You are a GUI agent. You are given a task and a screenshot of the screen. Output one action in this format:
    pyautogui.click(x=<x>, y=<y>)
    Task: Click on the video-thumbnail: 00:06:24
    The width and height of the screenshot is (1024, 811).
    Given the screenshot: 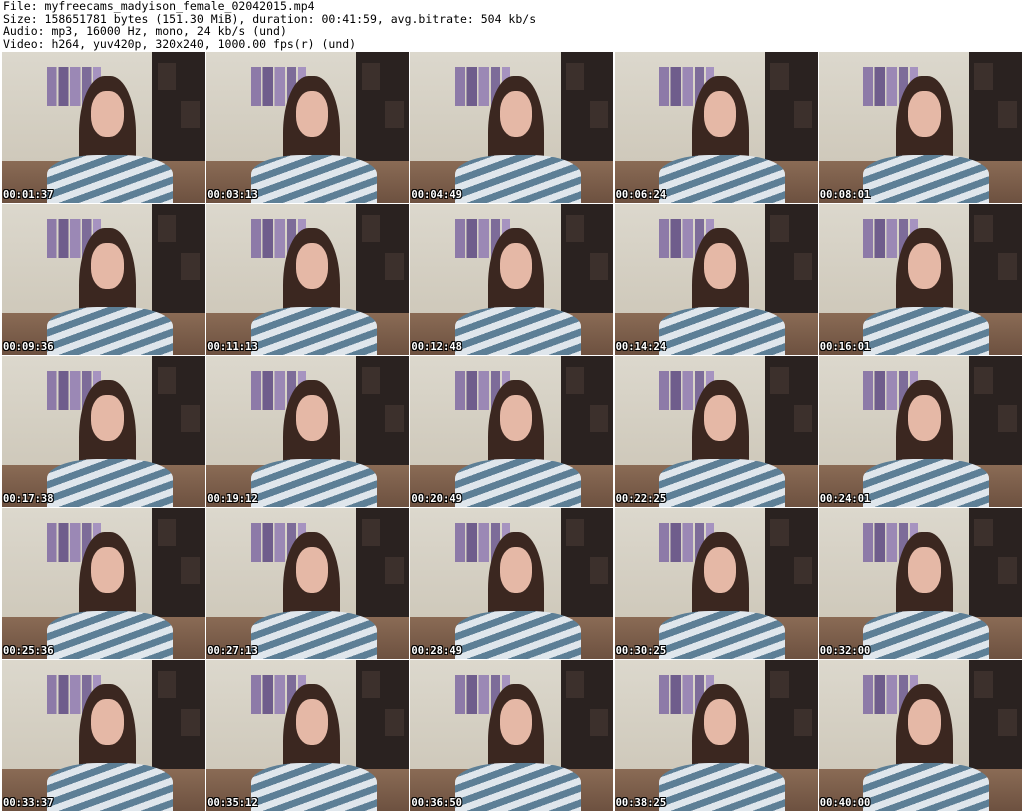 What is the action you would take?
    pyautogui.click(x=716, y=127)
    